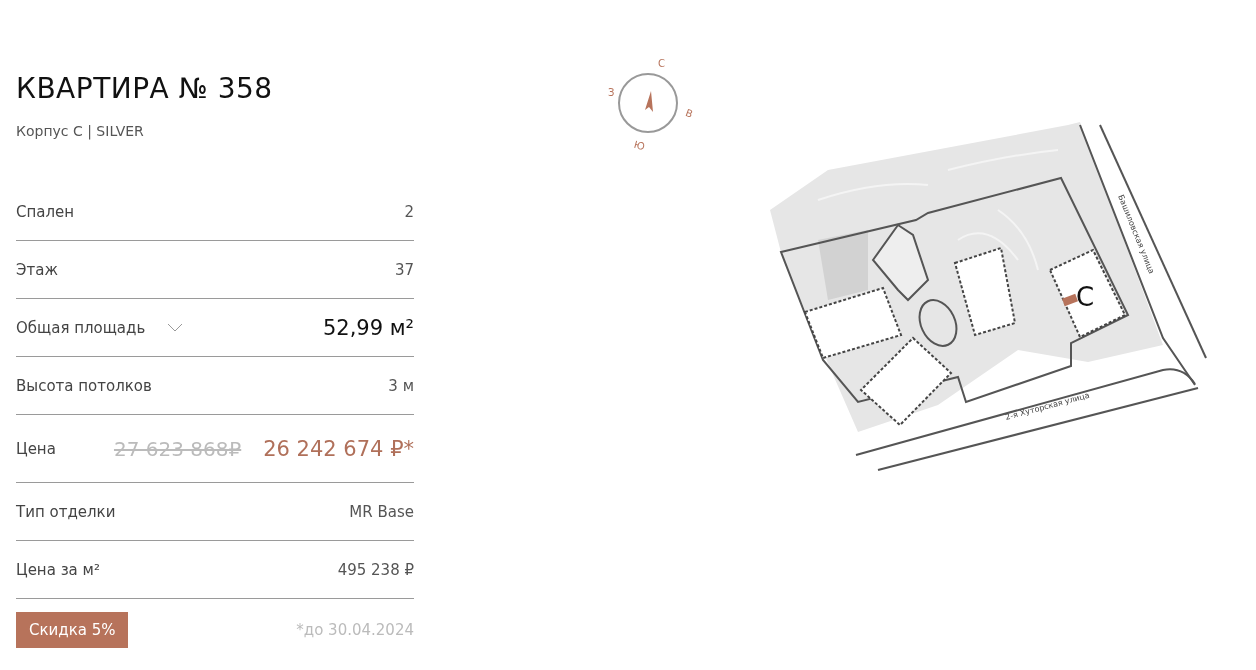 The image size is (1256, 670). I want to click on row-value: MR Base, so click(381, 511).